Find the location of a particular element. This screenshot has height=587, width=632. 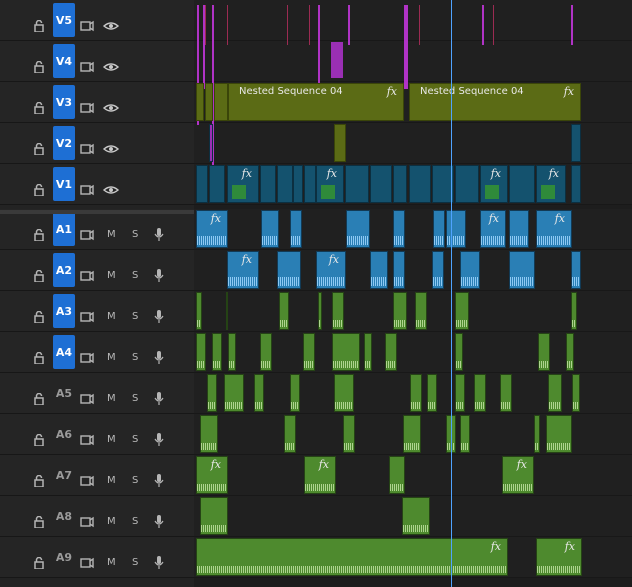

track-target-a9: A9 is located at coordinates (64, 557).